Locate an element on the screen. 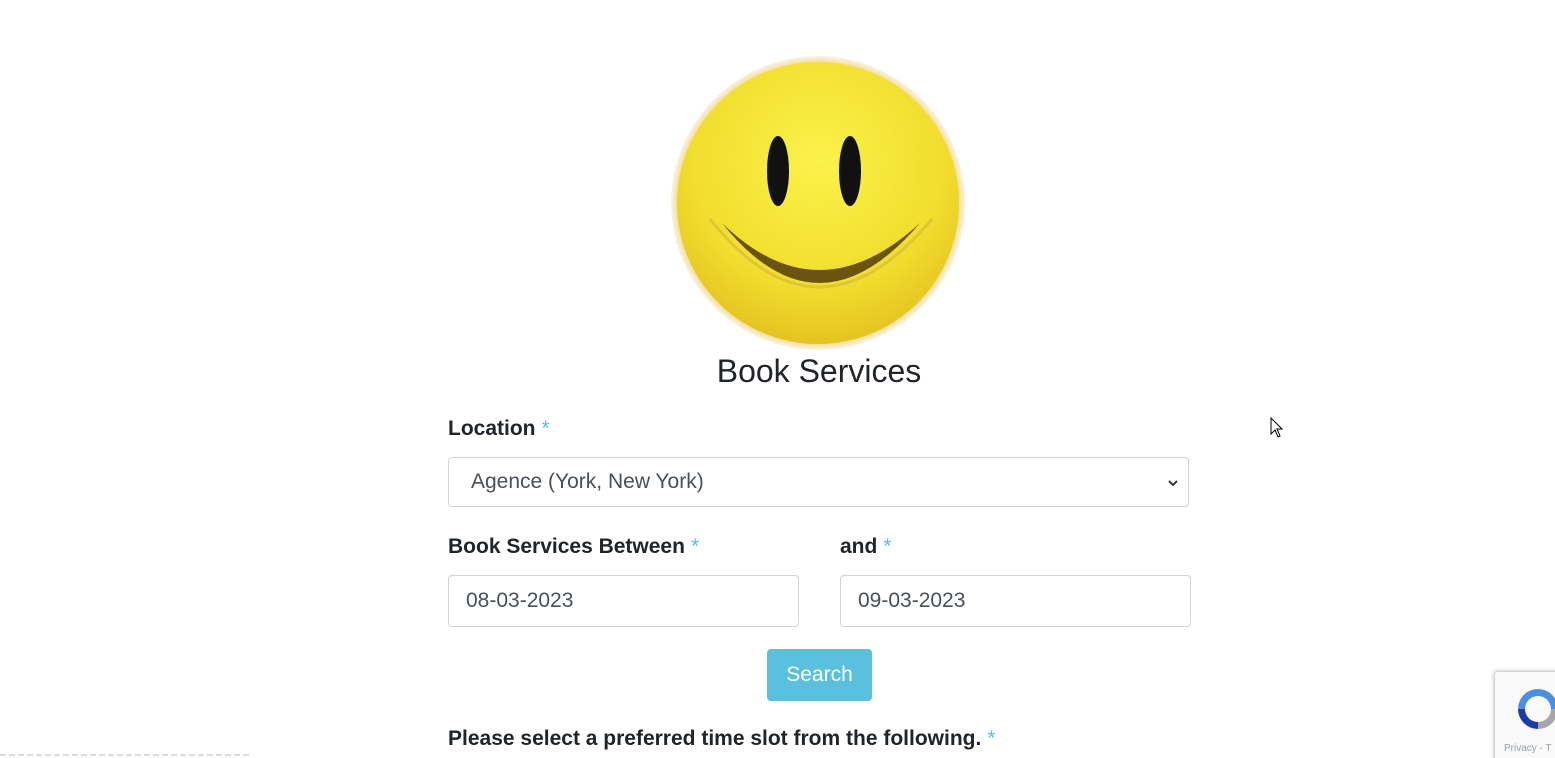 This screenshot has width=1555, height=758. location-label-text: Location is located at coordinates (492, 428).